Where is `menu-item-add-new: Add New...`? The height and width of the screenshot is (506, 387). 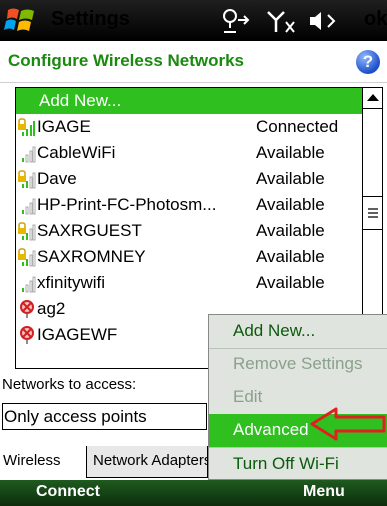
menu-item-add-new: Add New... is located at coordinates (298, 331).